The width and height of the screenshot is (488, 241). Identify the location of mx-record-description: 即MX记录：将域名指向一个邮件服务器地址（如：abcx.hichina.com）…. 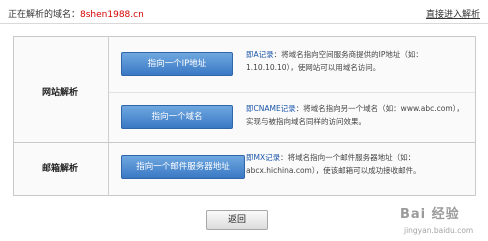
(357, 164).